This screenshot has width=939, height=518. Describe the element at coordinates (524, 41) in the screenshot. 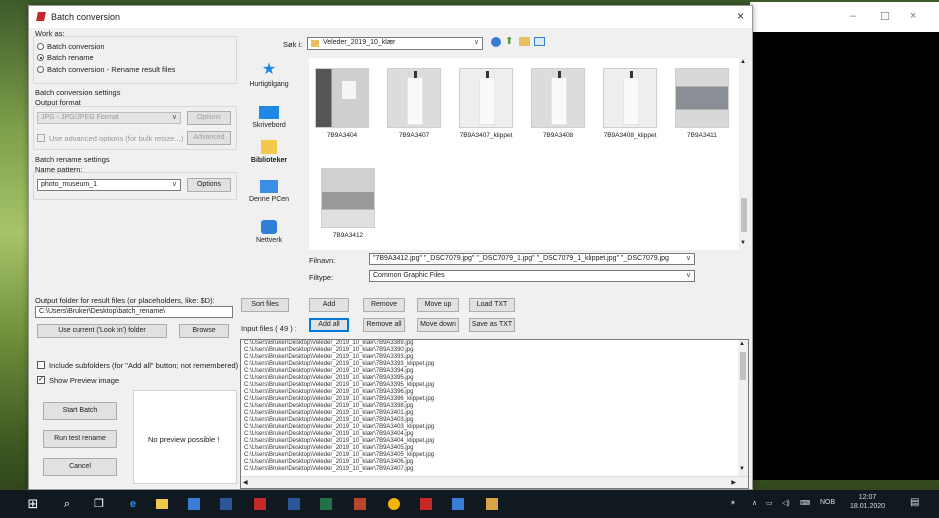

I see `new-folder-icon` at that location.